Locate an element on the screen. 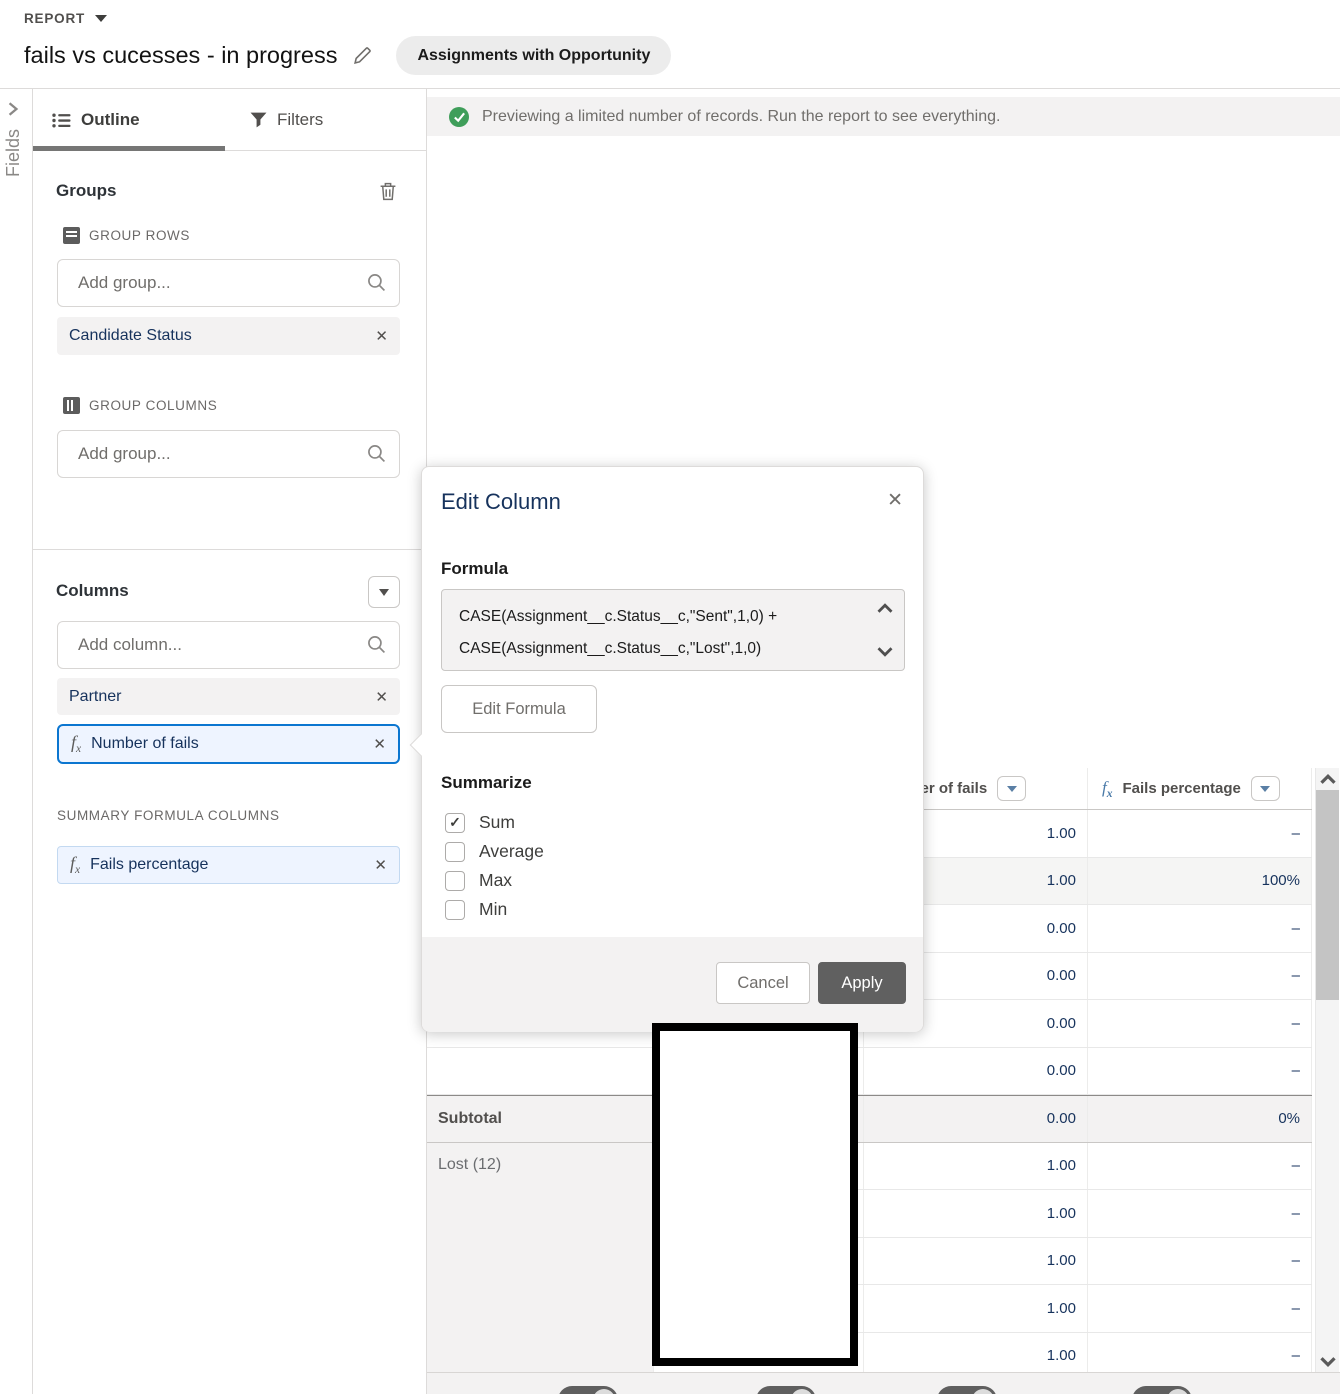 The image size is (1340, 1394). tab-outline: Outline is located at coordinates (96, 120).